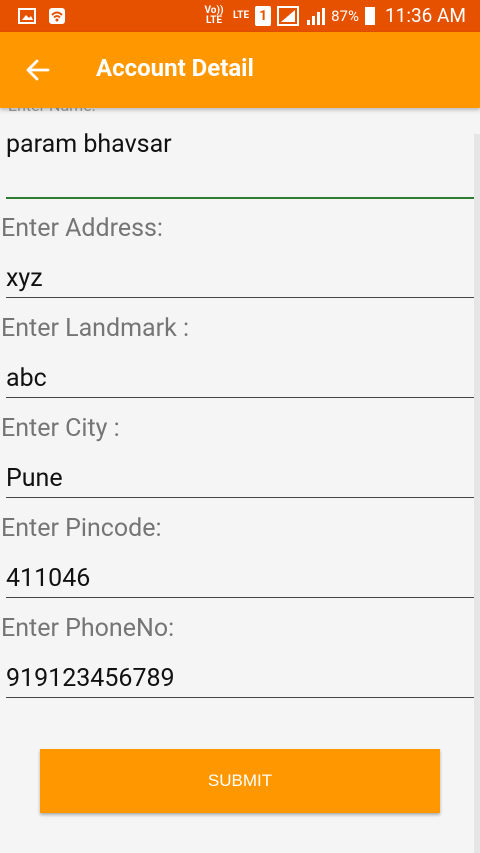 The image size is (480, 853). I want to click on address-field: xyz, so click(24, 278).